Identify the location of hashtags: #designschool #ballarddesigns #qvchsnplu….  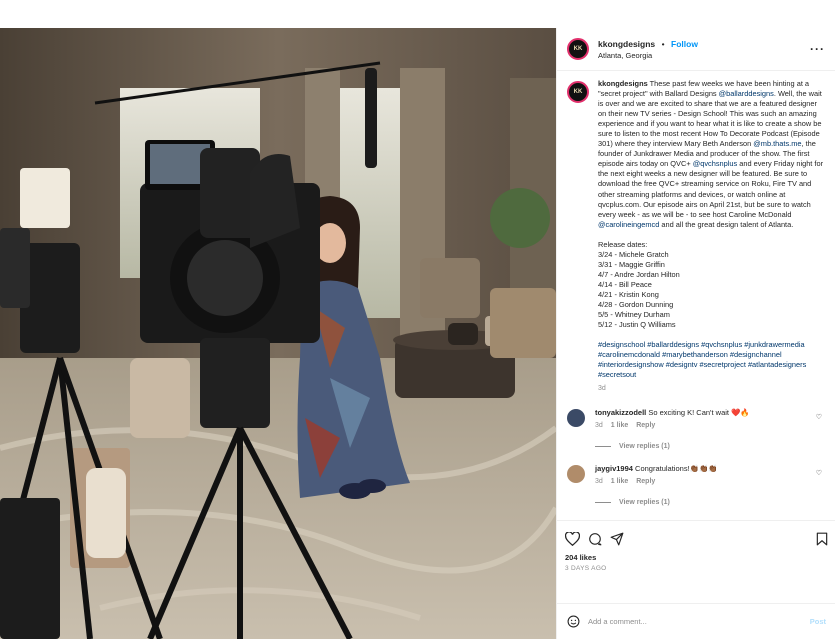
(712, 360).